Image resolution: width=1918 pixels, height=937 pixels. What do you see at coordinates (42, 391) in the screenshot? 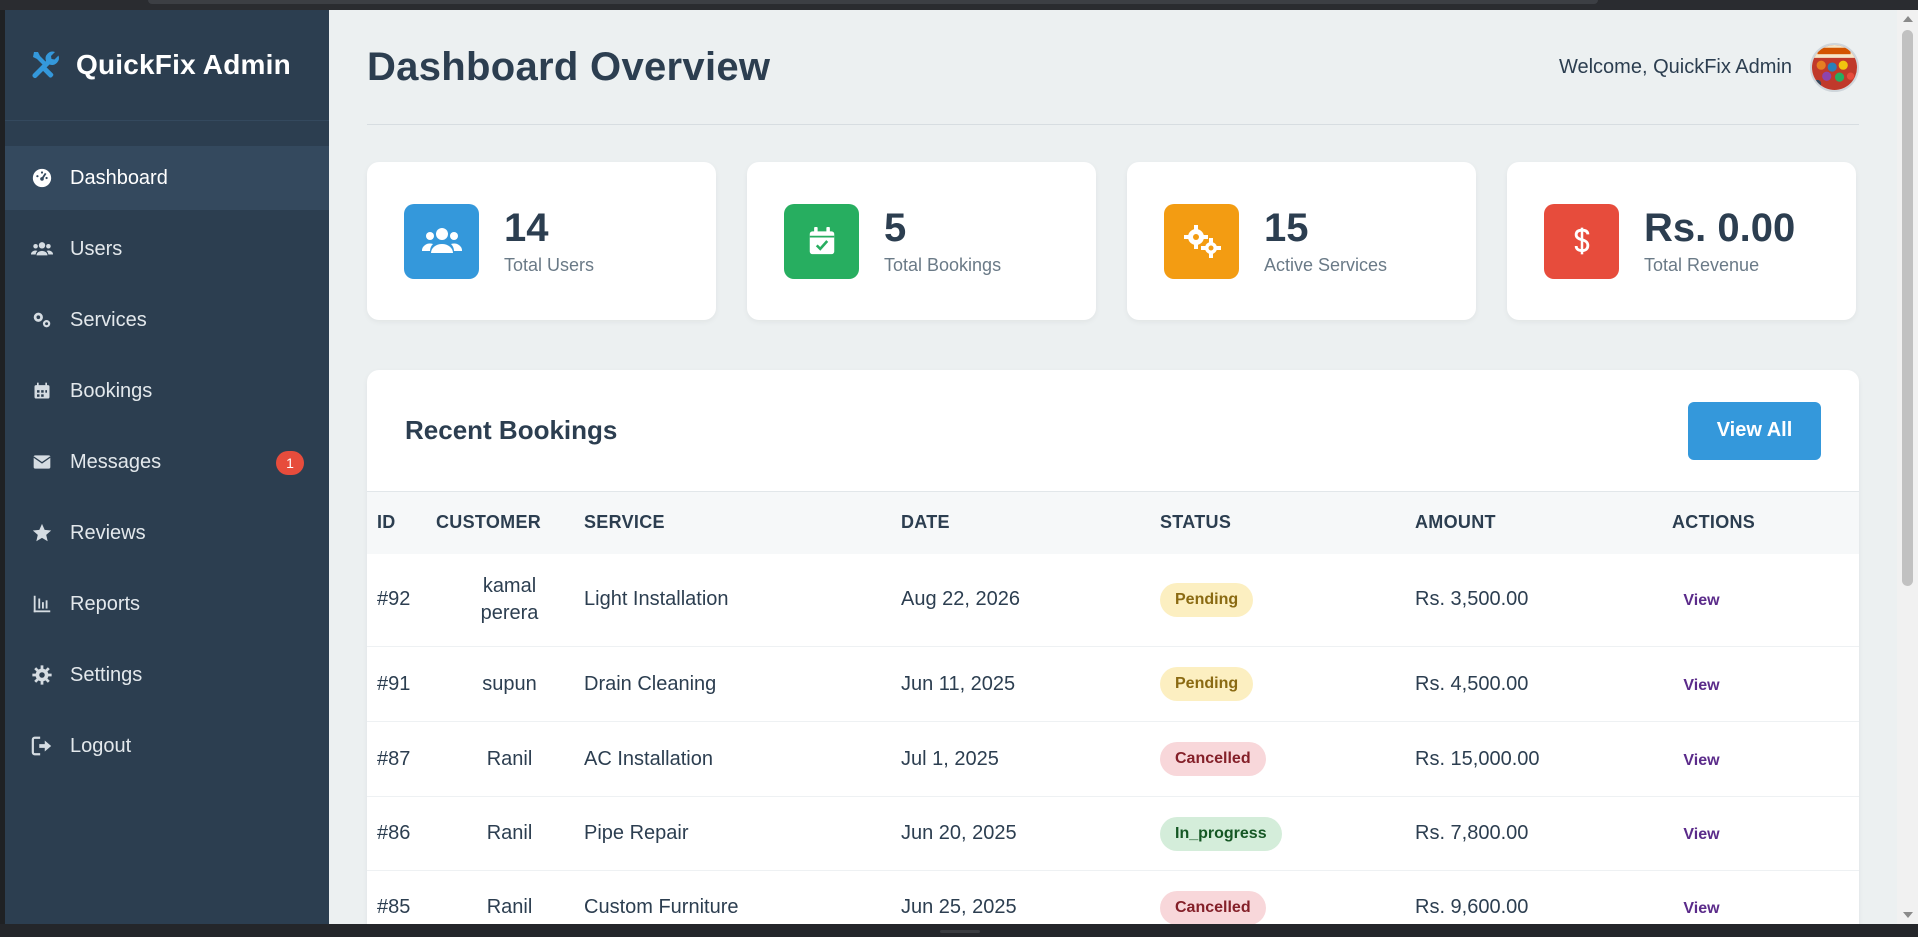
I see `calendar-icon` at bounding box center [42, 391].